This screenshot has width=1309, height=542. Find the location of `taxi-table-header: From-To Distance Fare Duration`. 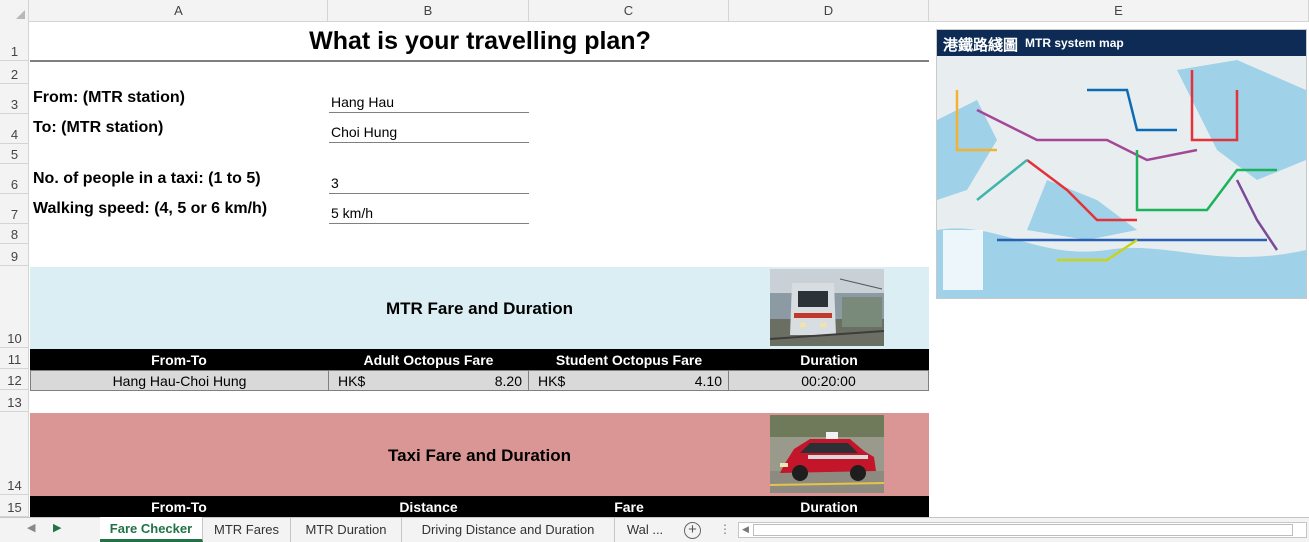

taxi-table-header: From-To Distance Fare Duration is located at coordinates (479, 506).